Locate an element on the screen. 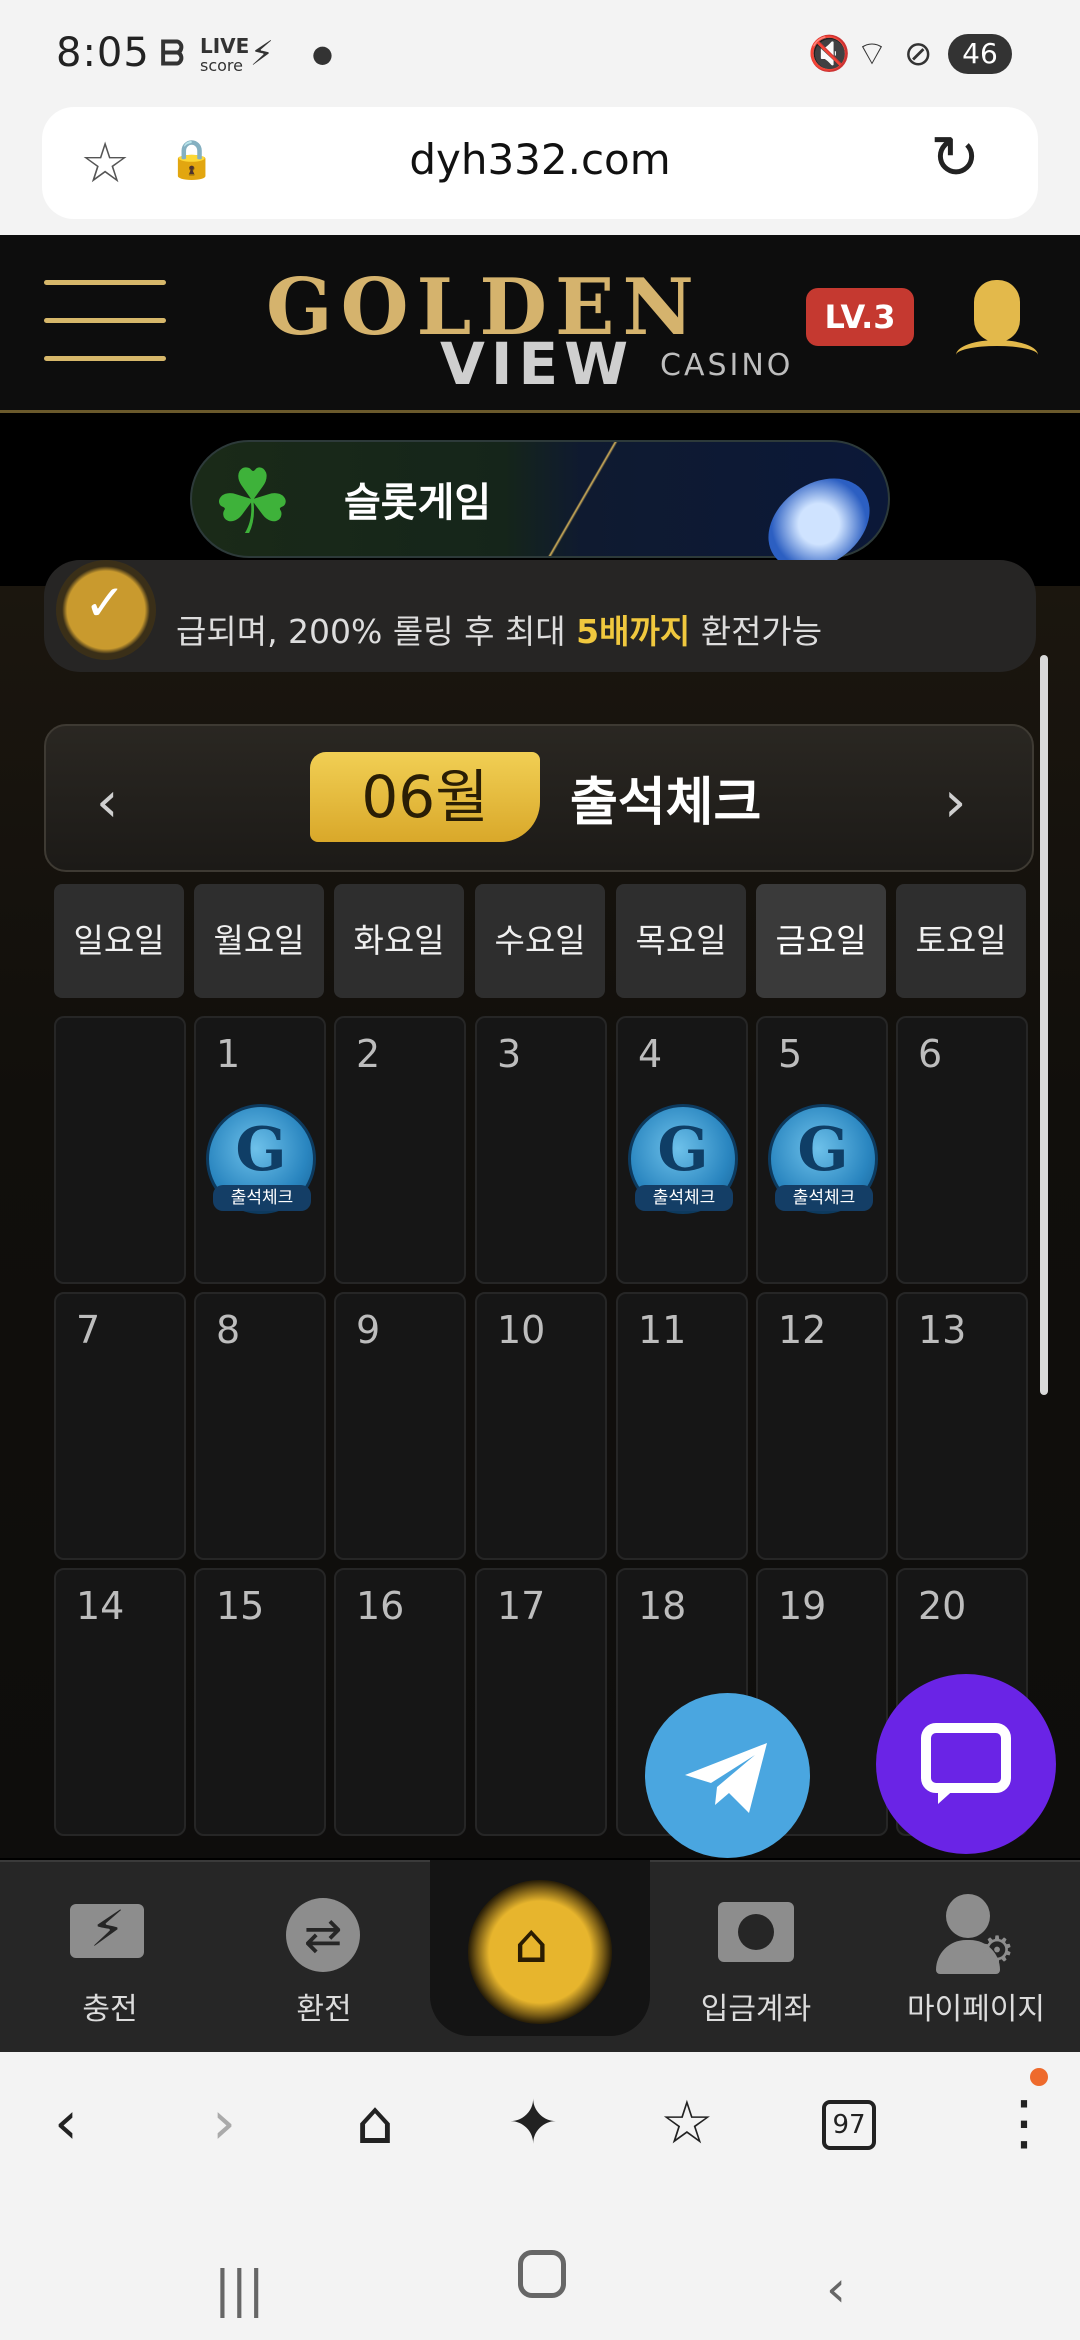 Image resolution: width=1080 pixels, height=2340 pixels. home-system-icon is located at coordinates (542, 2274).